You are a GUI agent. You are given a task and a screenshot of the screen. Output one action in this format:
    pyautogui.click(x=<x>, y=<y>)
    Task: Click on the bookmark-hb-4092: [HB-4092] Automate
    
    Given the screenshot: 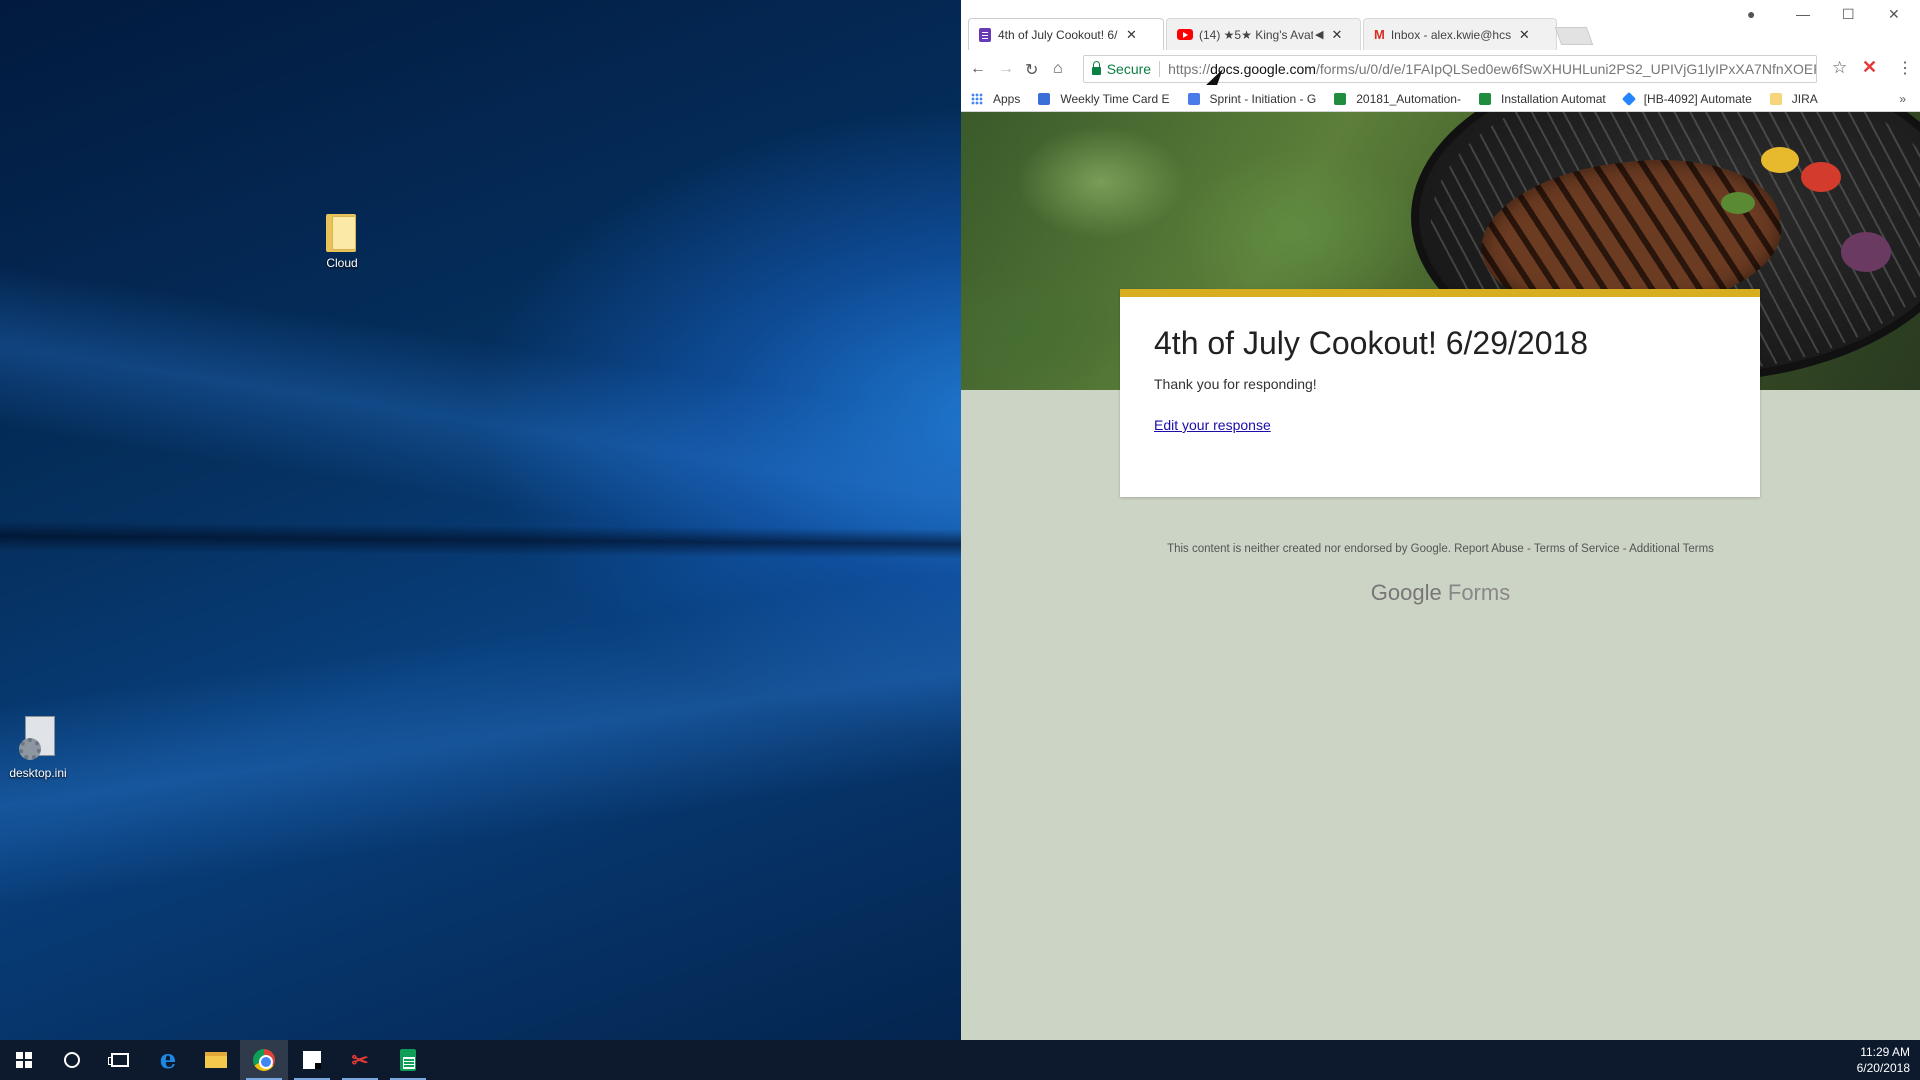 What is the action you would take?
    pyautogui.click(x=1686, y=98)
    